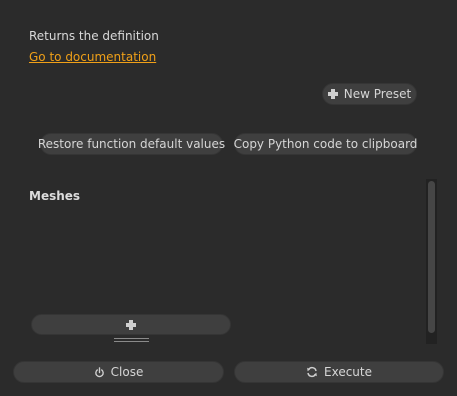 This screenshot has width=457, height=396. I want to click on scrollbar, so click(431, 261).